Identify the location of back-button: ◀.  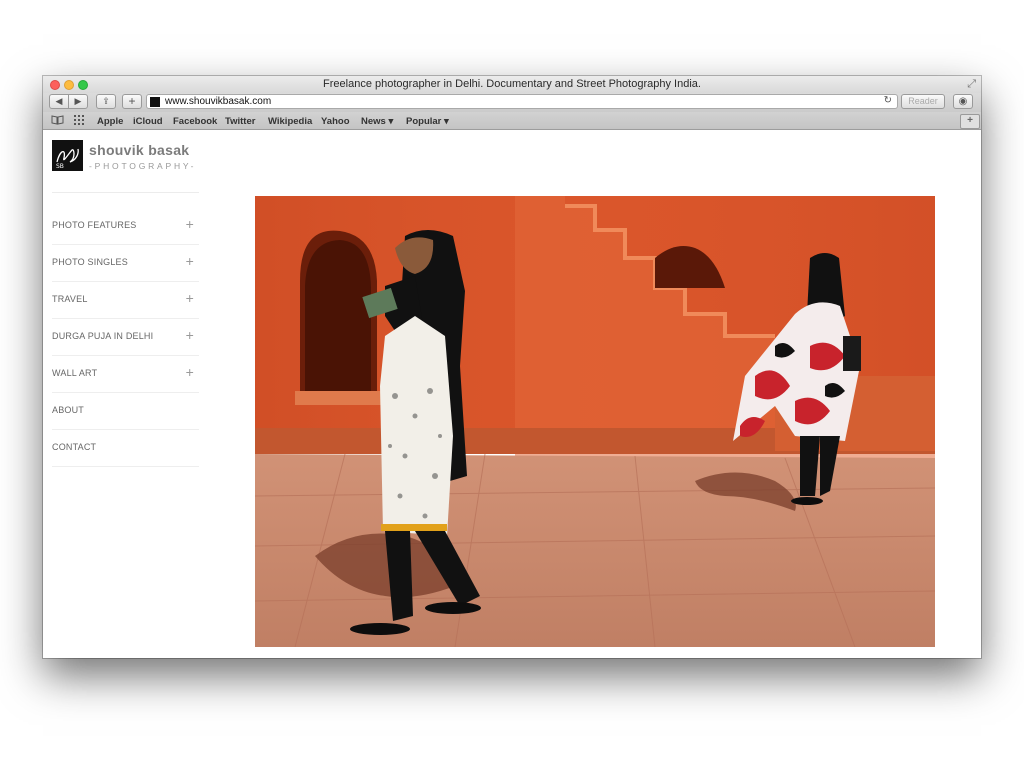
(59, 101).